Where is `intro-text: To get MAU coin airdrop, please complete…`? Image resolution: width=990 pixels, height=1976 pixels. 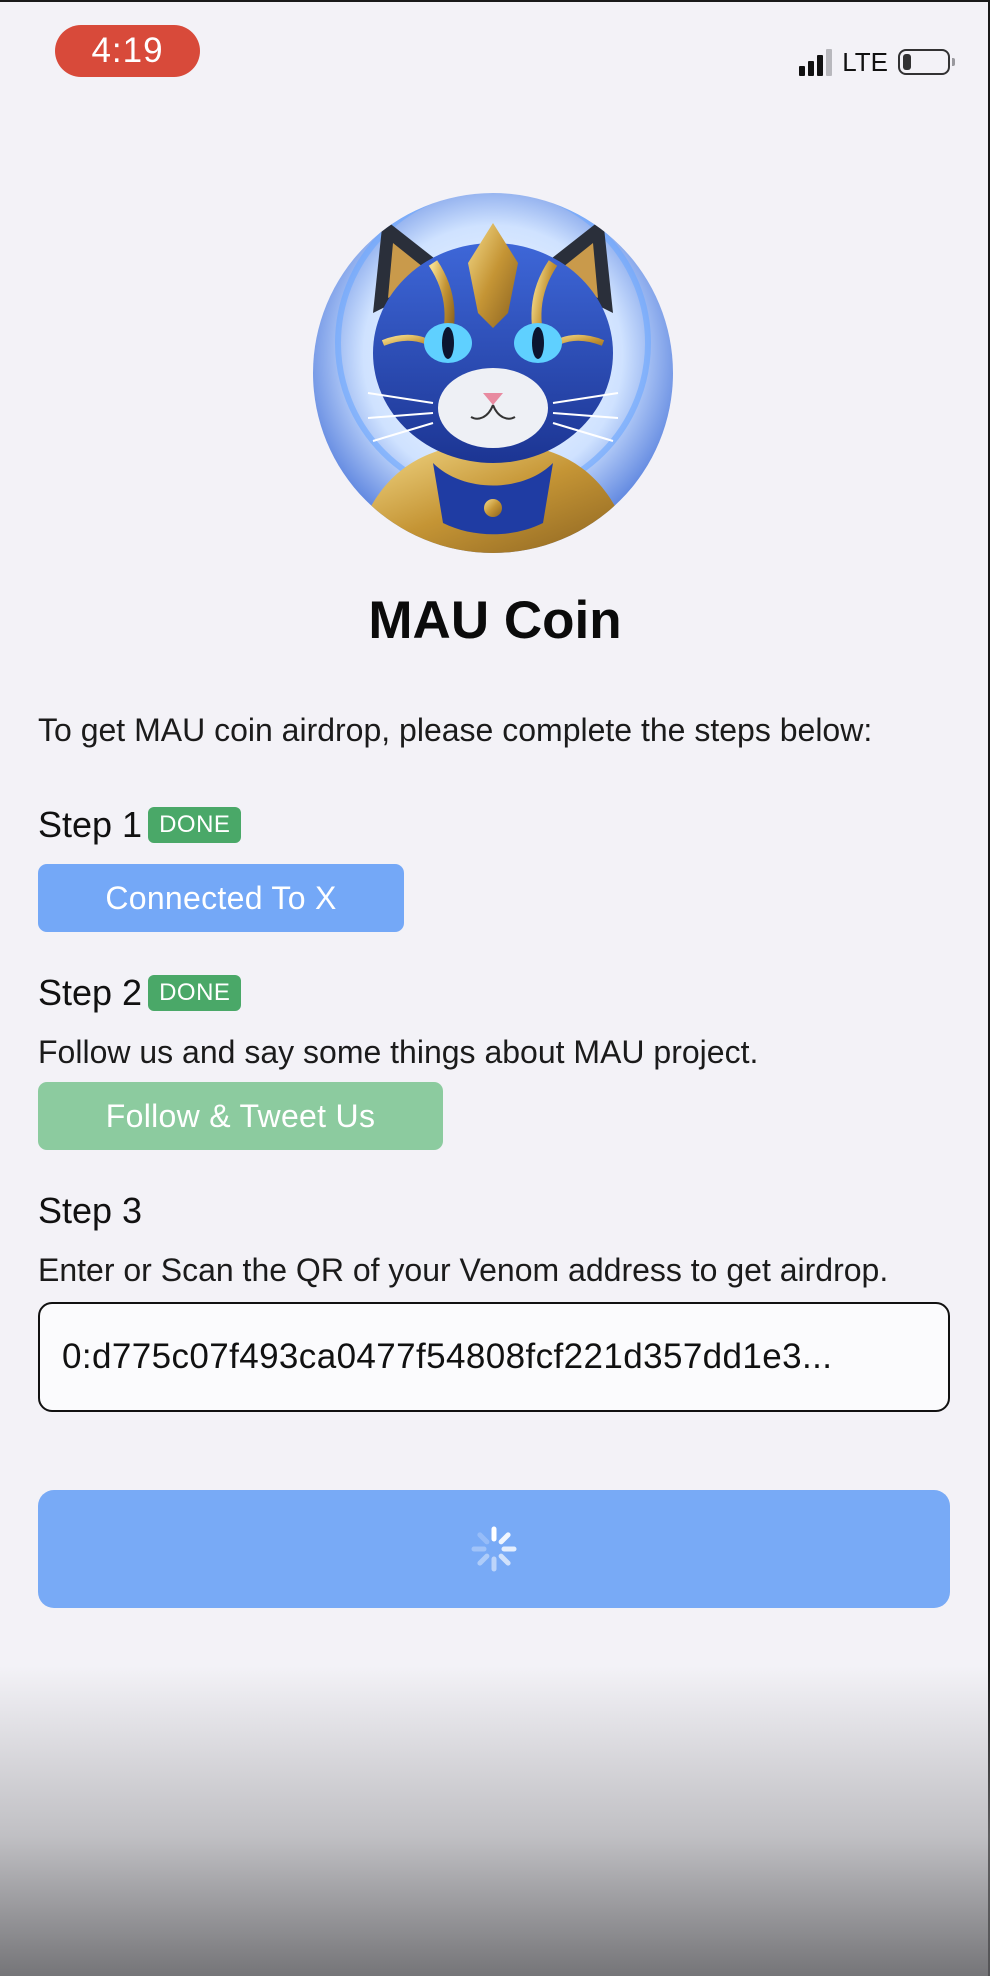
intro-text: To get MAU coin airdrop, please complete… is located at coordinates (455, 730).